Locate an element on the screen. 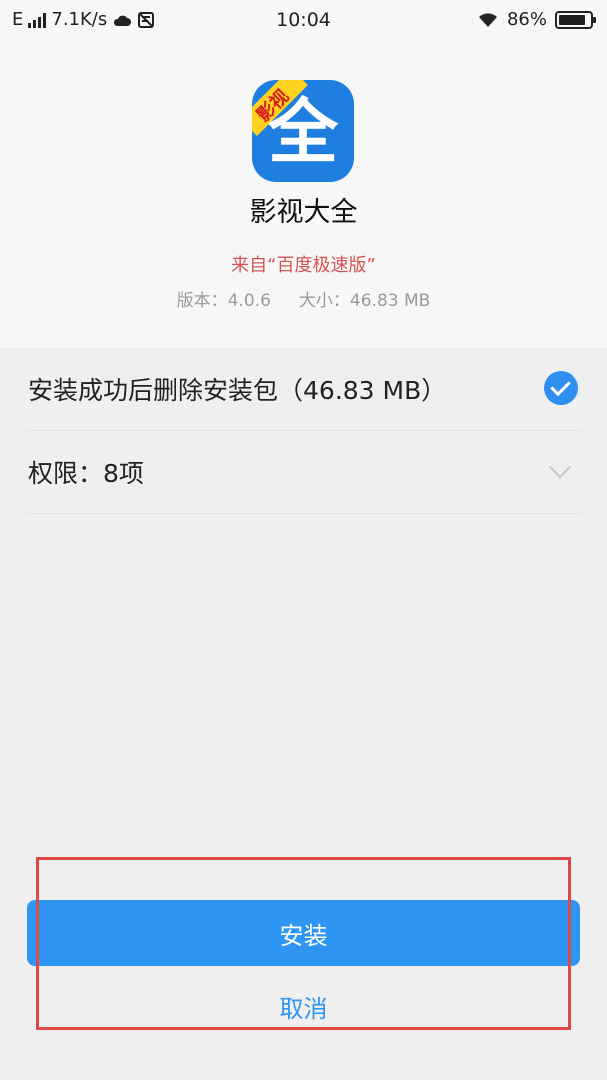 The image size is (607, 1080). status-bar: E 7.1K/s 10:04 86% is located at coordinates (303, 21).